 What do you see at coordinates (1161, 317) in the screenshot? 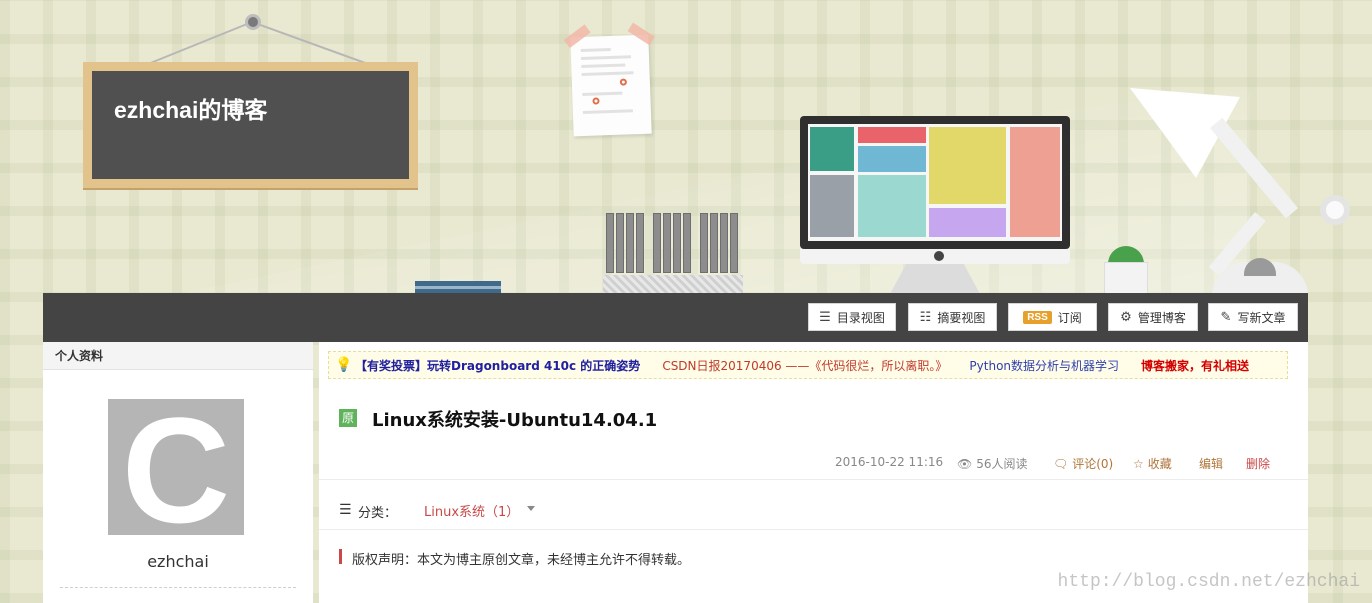
I see `manage-blog-label: 管理博客` at bounding box center [1161, 317].